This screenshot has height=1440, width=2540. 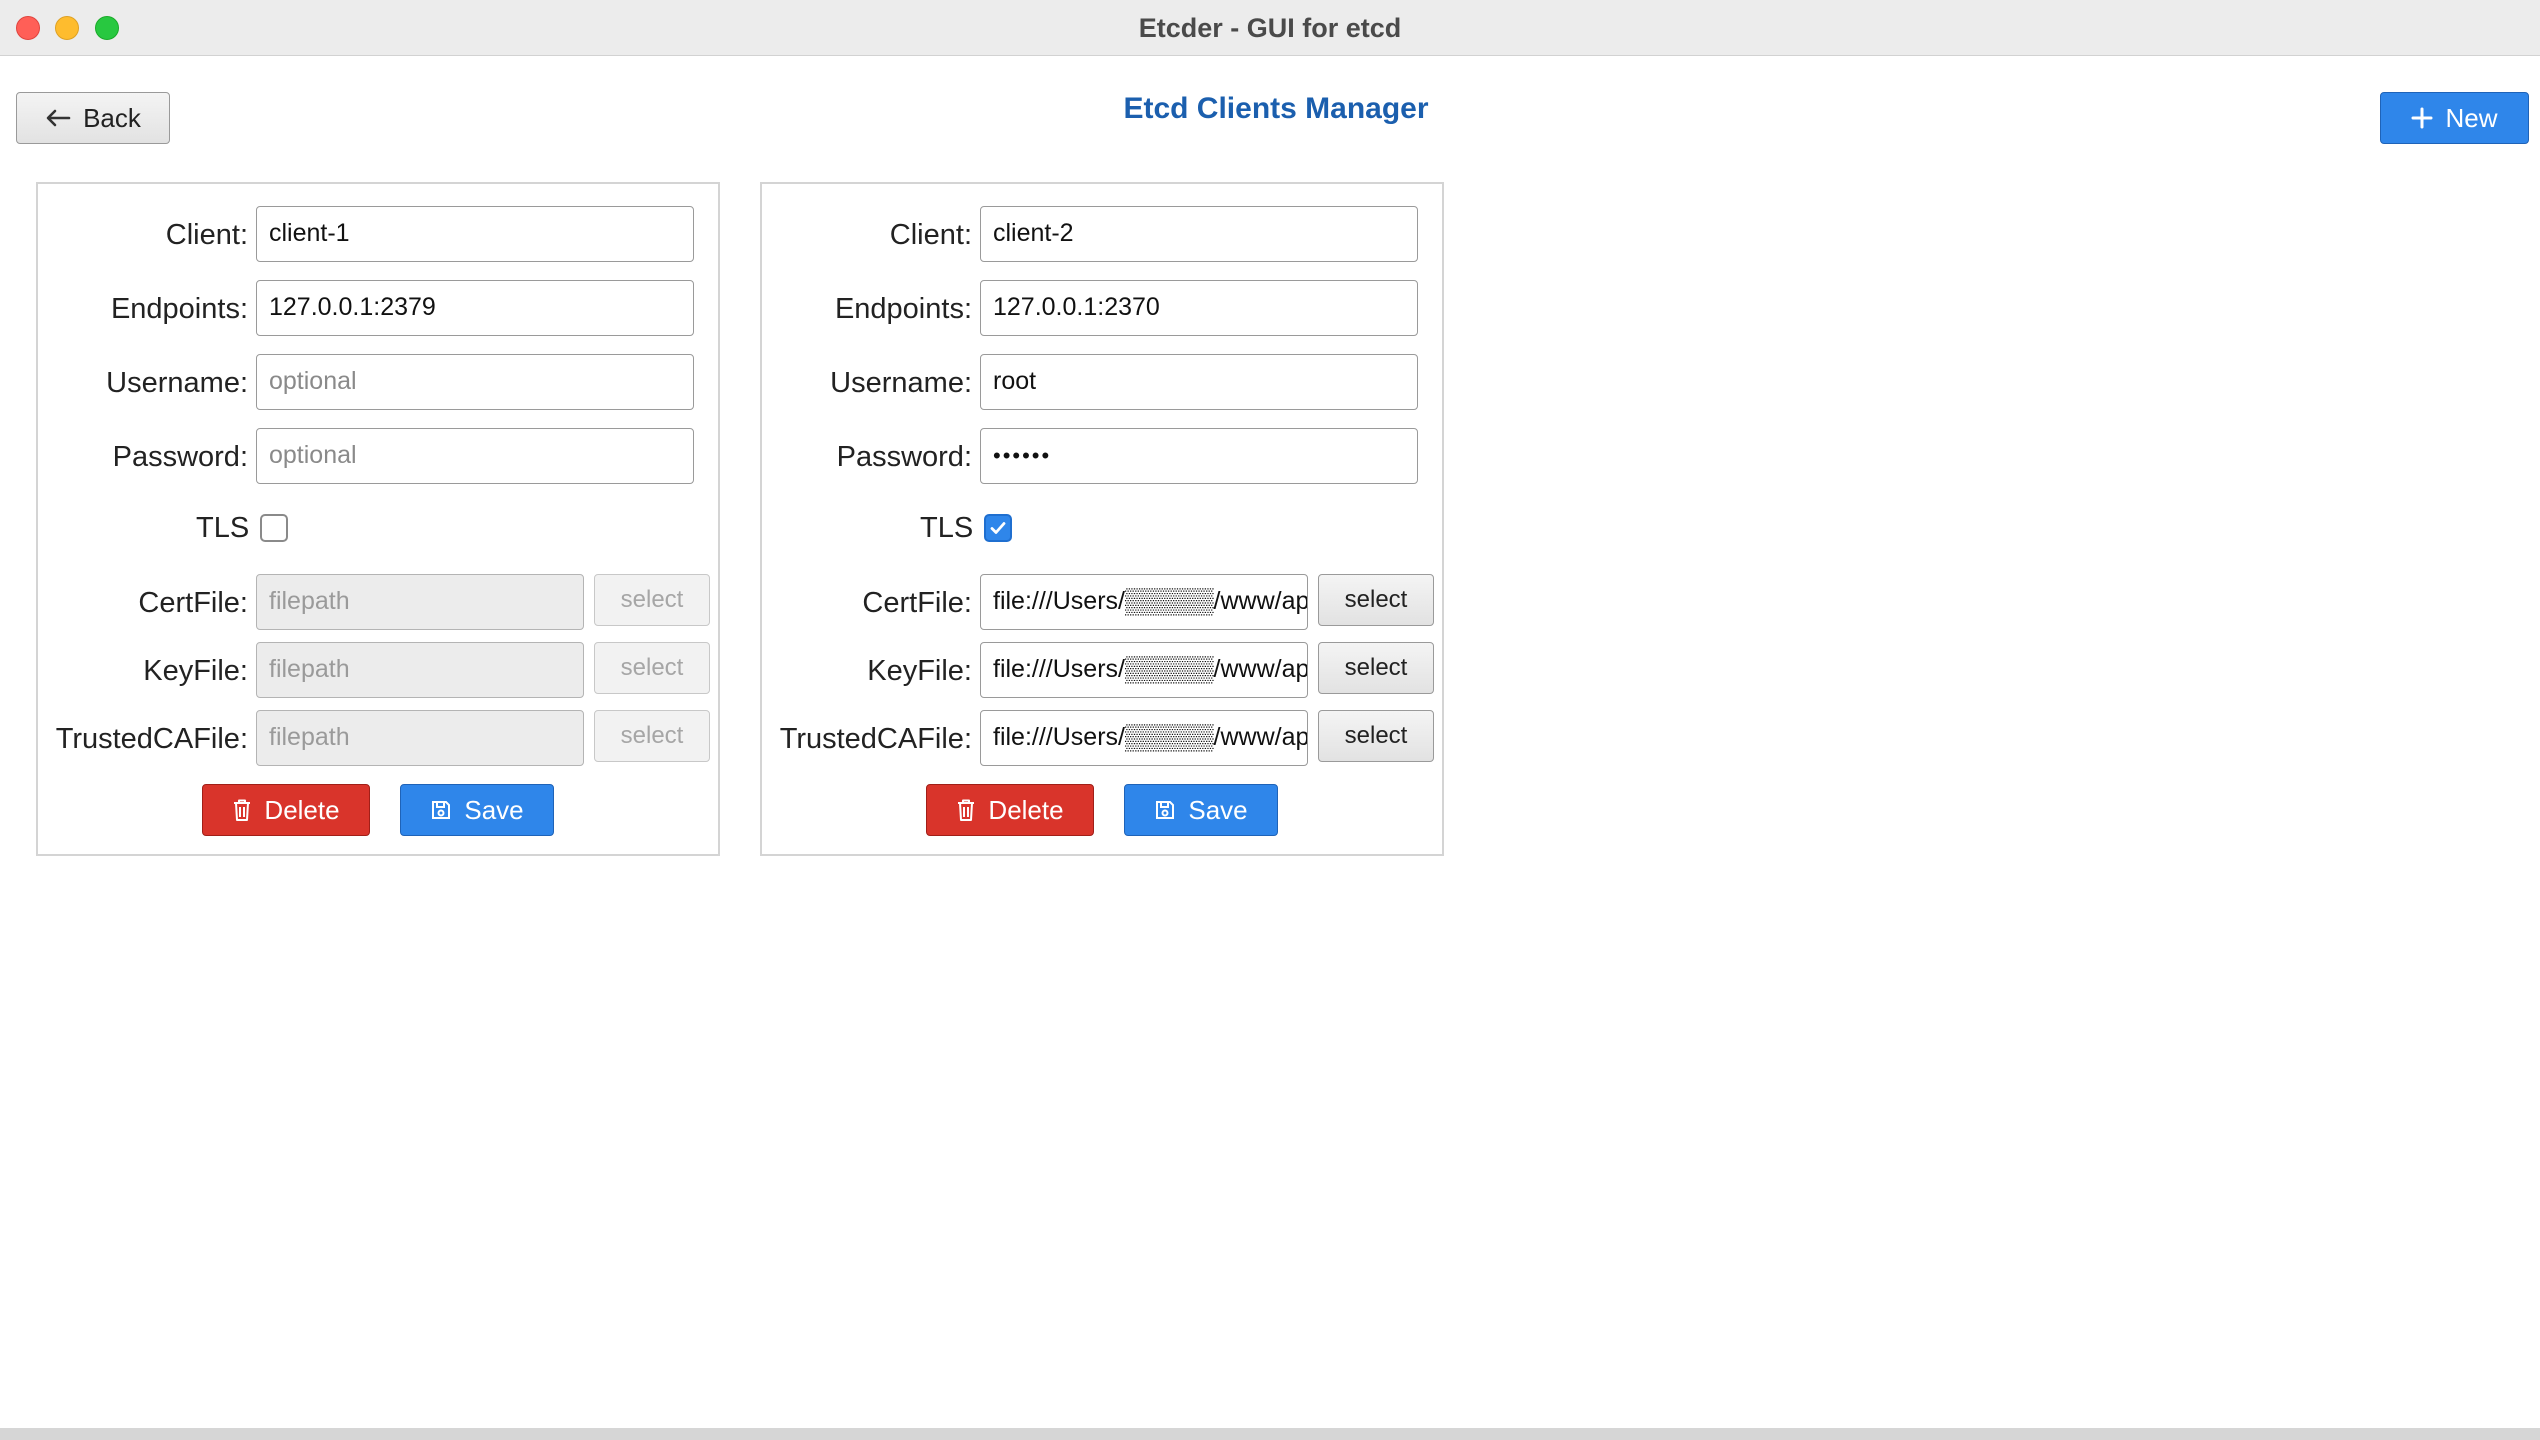 I want to click on username-input: optional, so click(x=475, y=382).